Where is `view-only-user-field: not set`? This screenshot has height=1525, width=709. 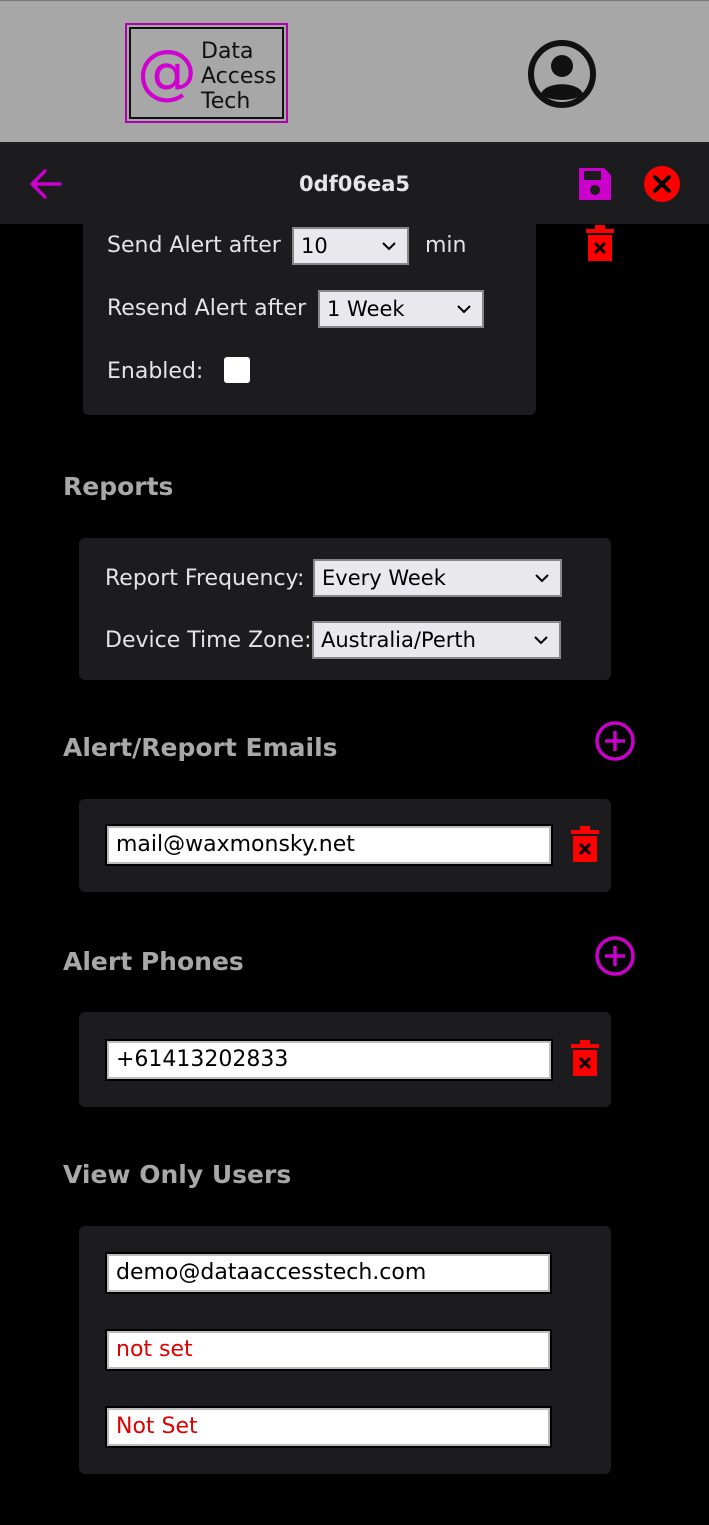 view-only-user-field: not set is located at coordinates (328, 1350).